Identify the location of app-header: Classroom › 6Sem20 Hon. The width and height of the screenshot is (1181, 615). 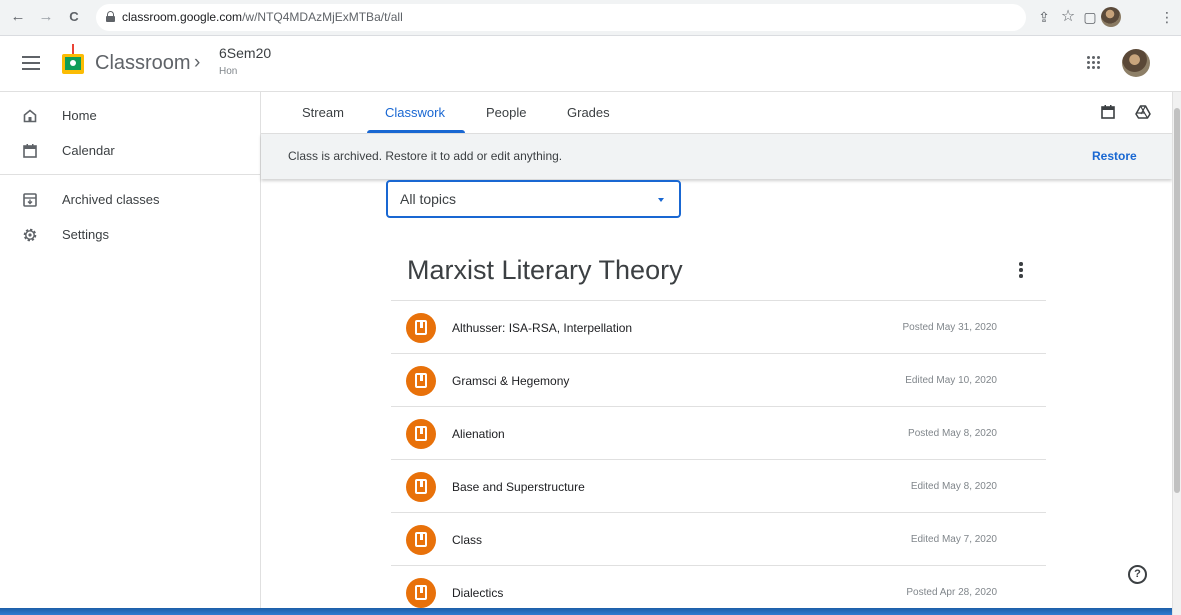
(590, 64).